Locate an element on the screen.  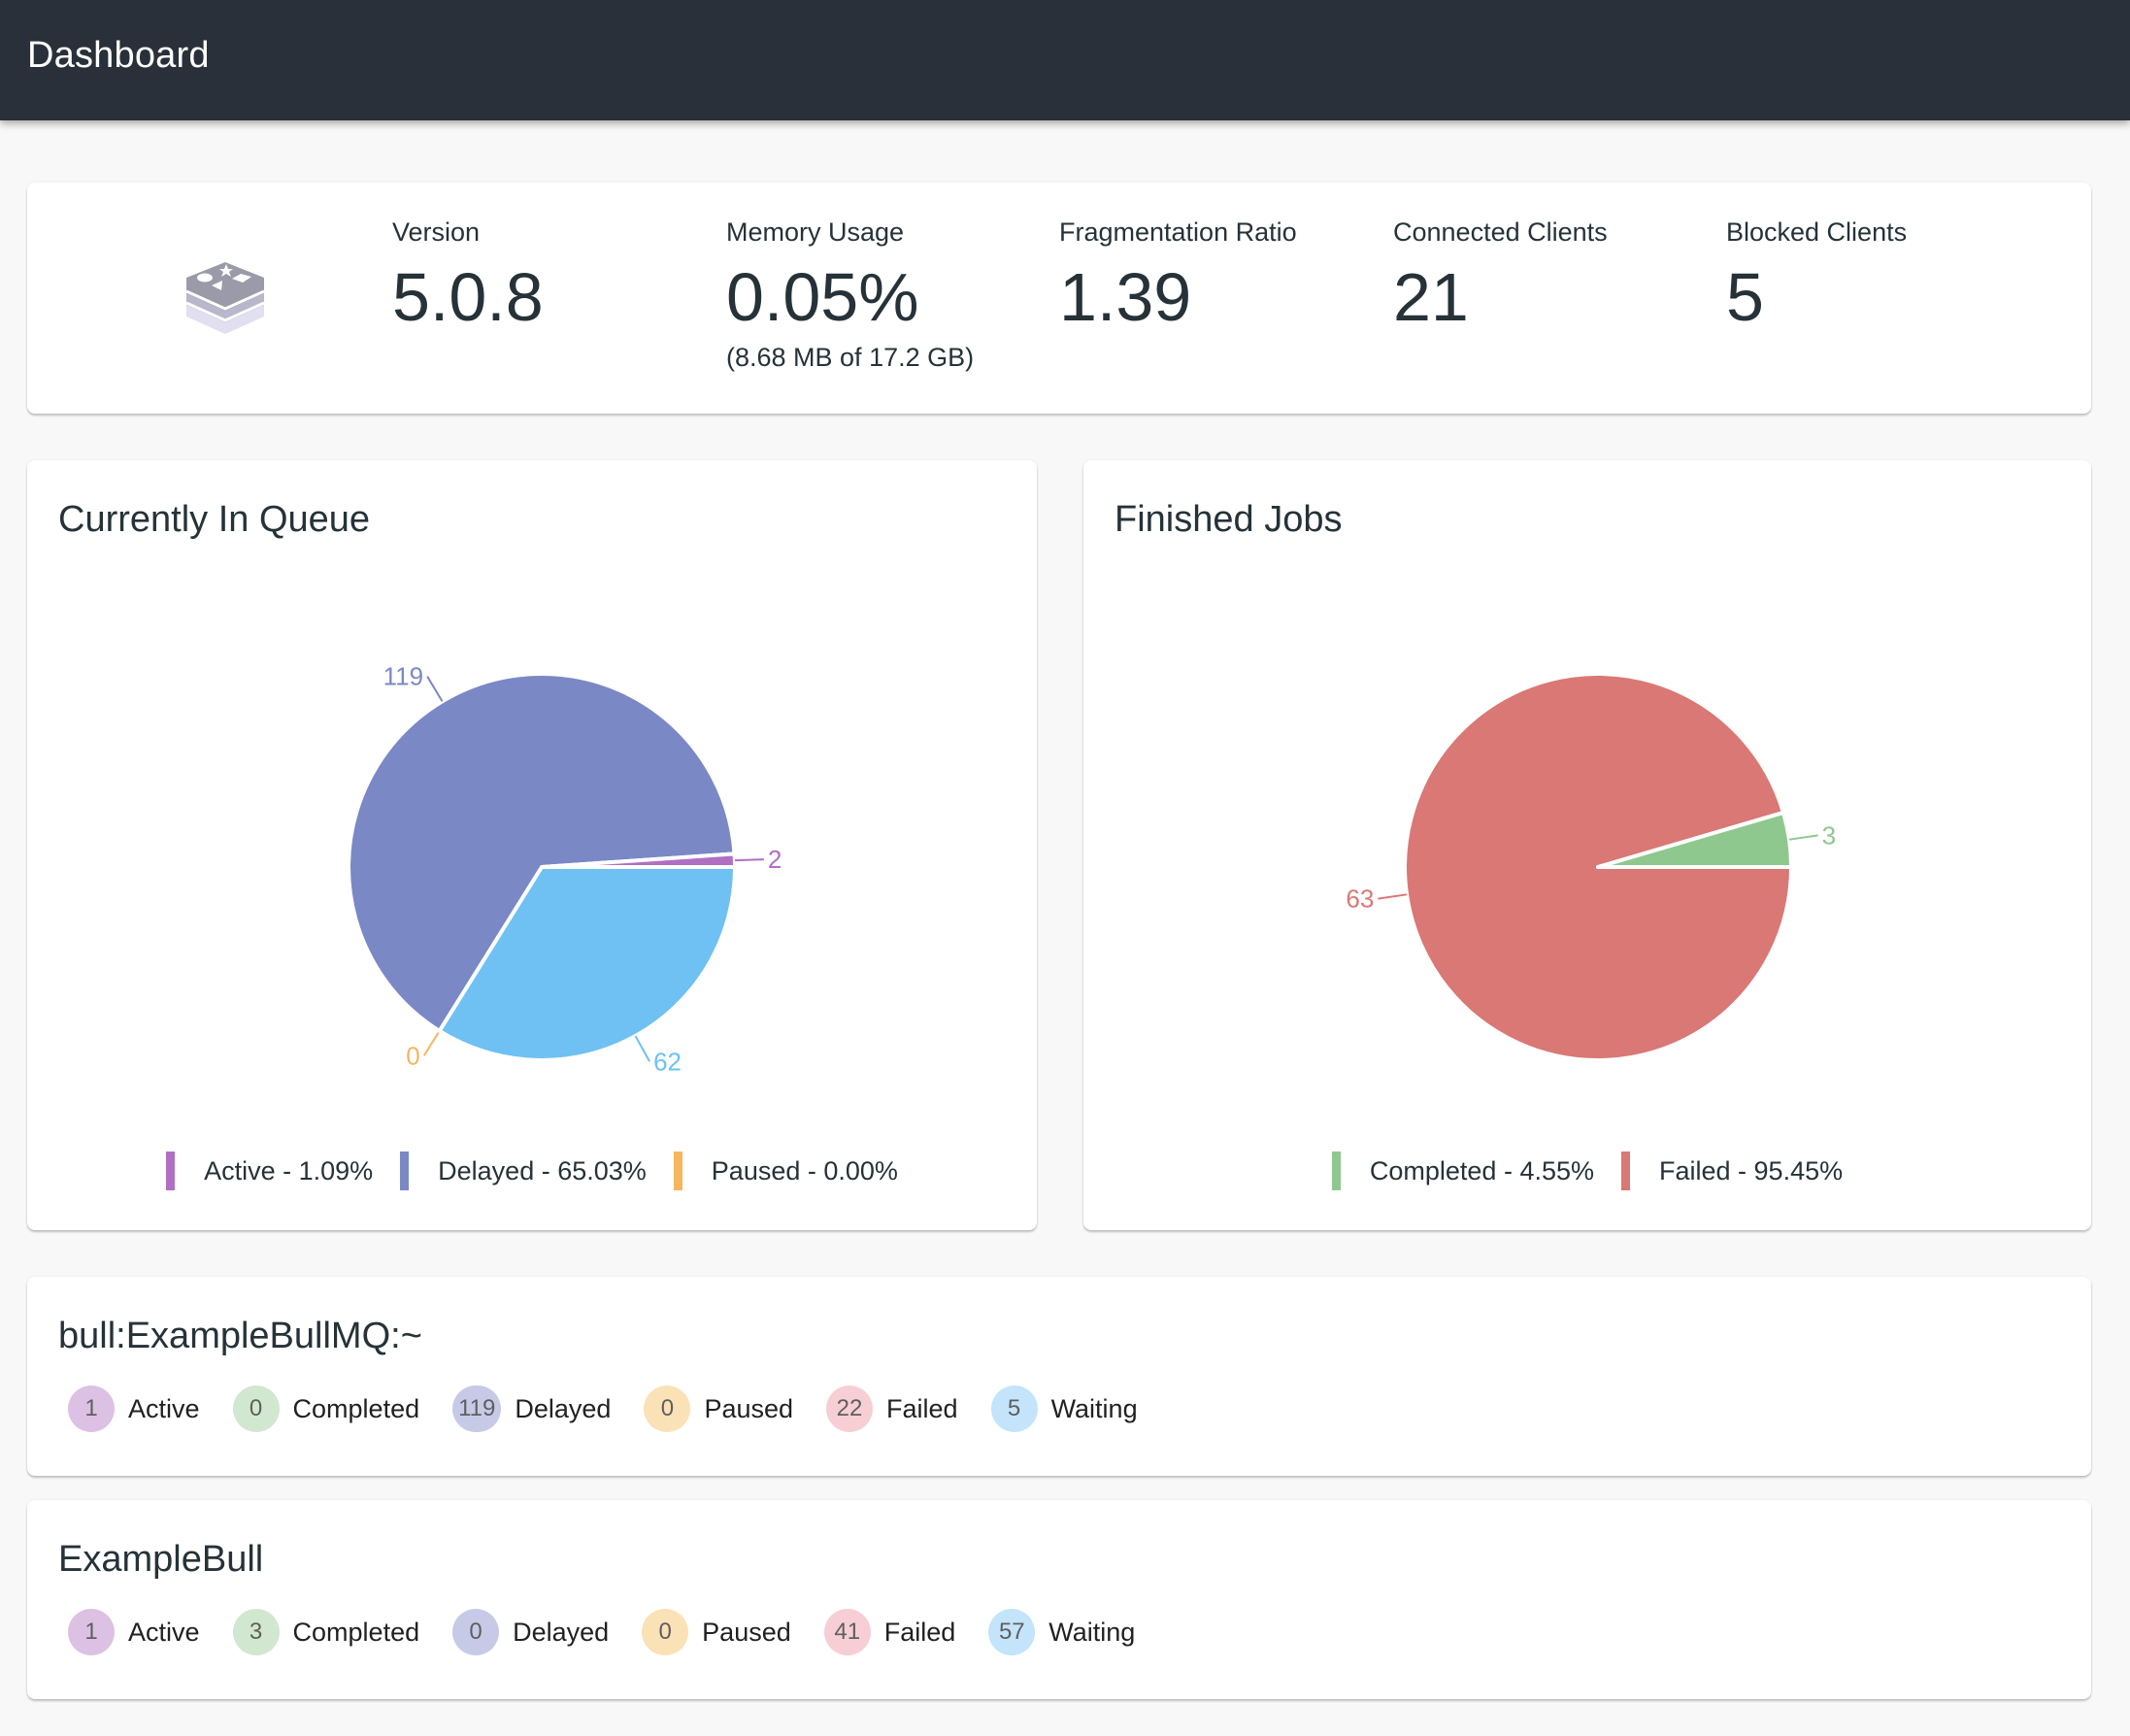
count-value: 119 is located at coordinates (477, 1408).